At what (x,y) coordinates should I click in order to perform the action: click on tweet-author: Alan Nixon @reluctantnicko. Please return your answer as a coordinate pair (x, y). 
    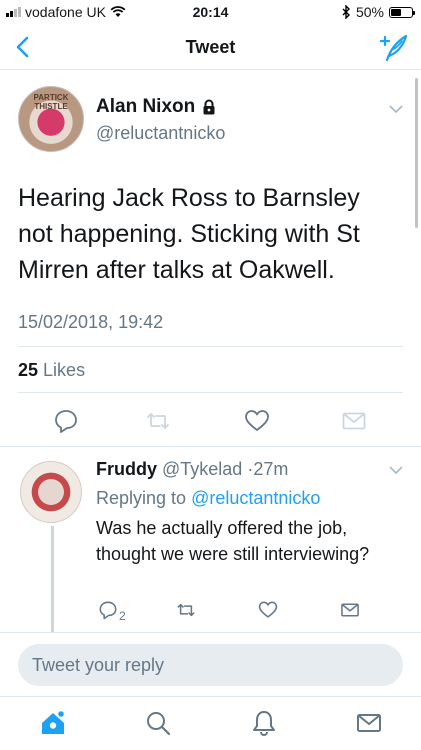
    Looking at the image, I should click on (160, 120).